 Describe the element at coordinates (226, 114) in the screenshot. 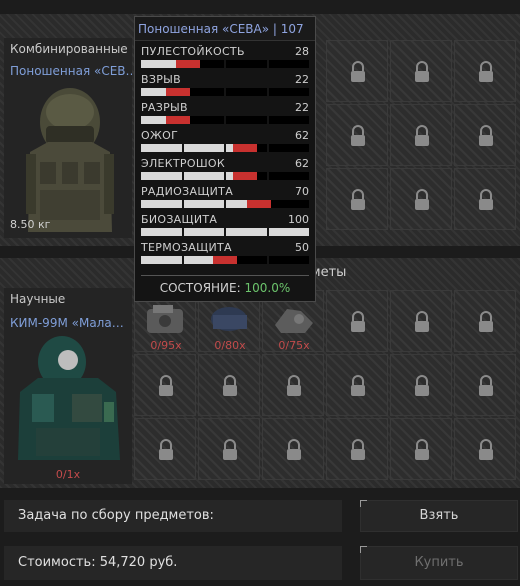

I see `stat-row: РАЗРЫВ 22` at that location.